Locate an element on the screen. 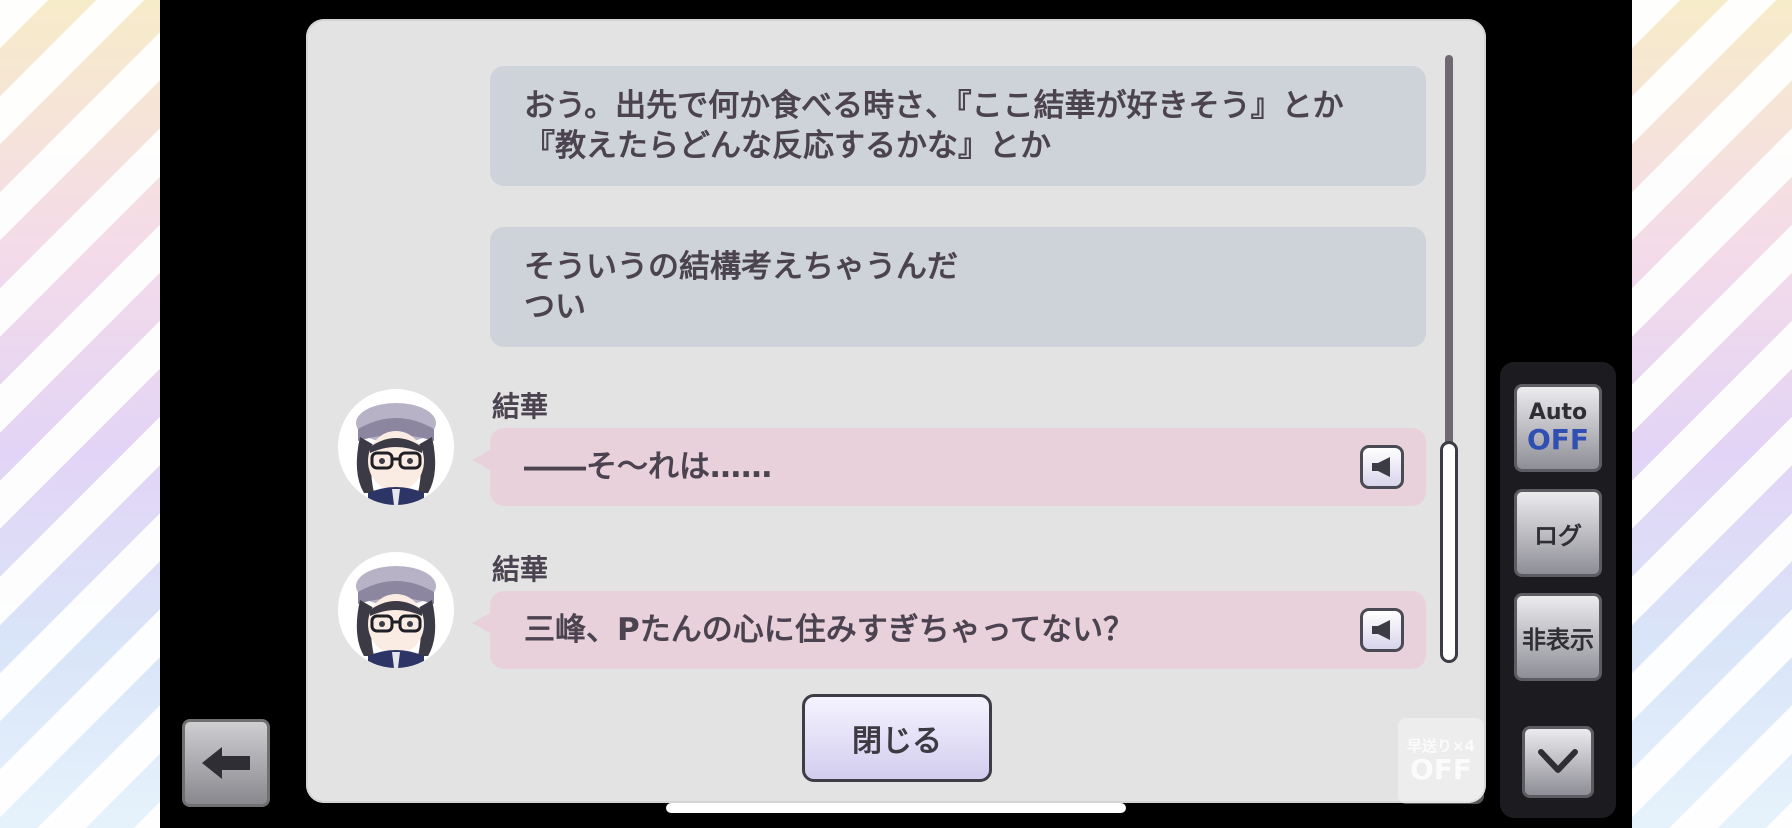 The width and height of the screenshot is (1792, 828). log-message-narration: そういうの結構考えちゃうんだ つい is located at coordinates (958, 287).